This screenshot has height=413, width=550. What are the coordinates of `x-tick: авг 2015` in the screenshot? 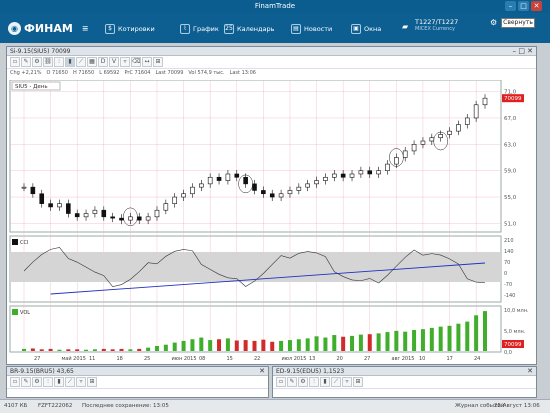 It's located at (403, 359).